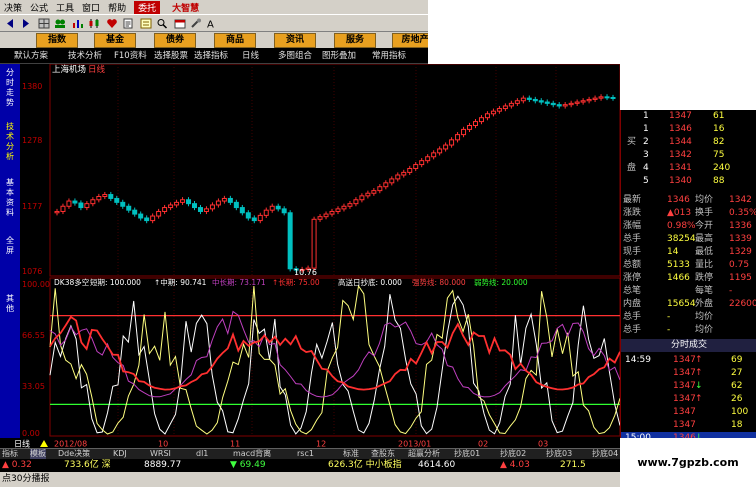 The width and height of the screenshot is (756, 487). I want to click on menu-item: 公式, so click(39, 7).